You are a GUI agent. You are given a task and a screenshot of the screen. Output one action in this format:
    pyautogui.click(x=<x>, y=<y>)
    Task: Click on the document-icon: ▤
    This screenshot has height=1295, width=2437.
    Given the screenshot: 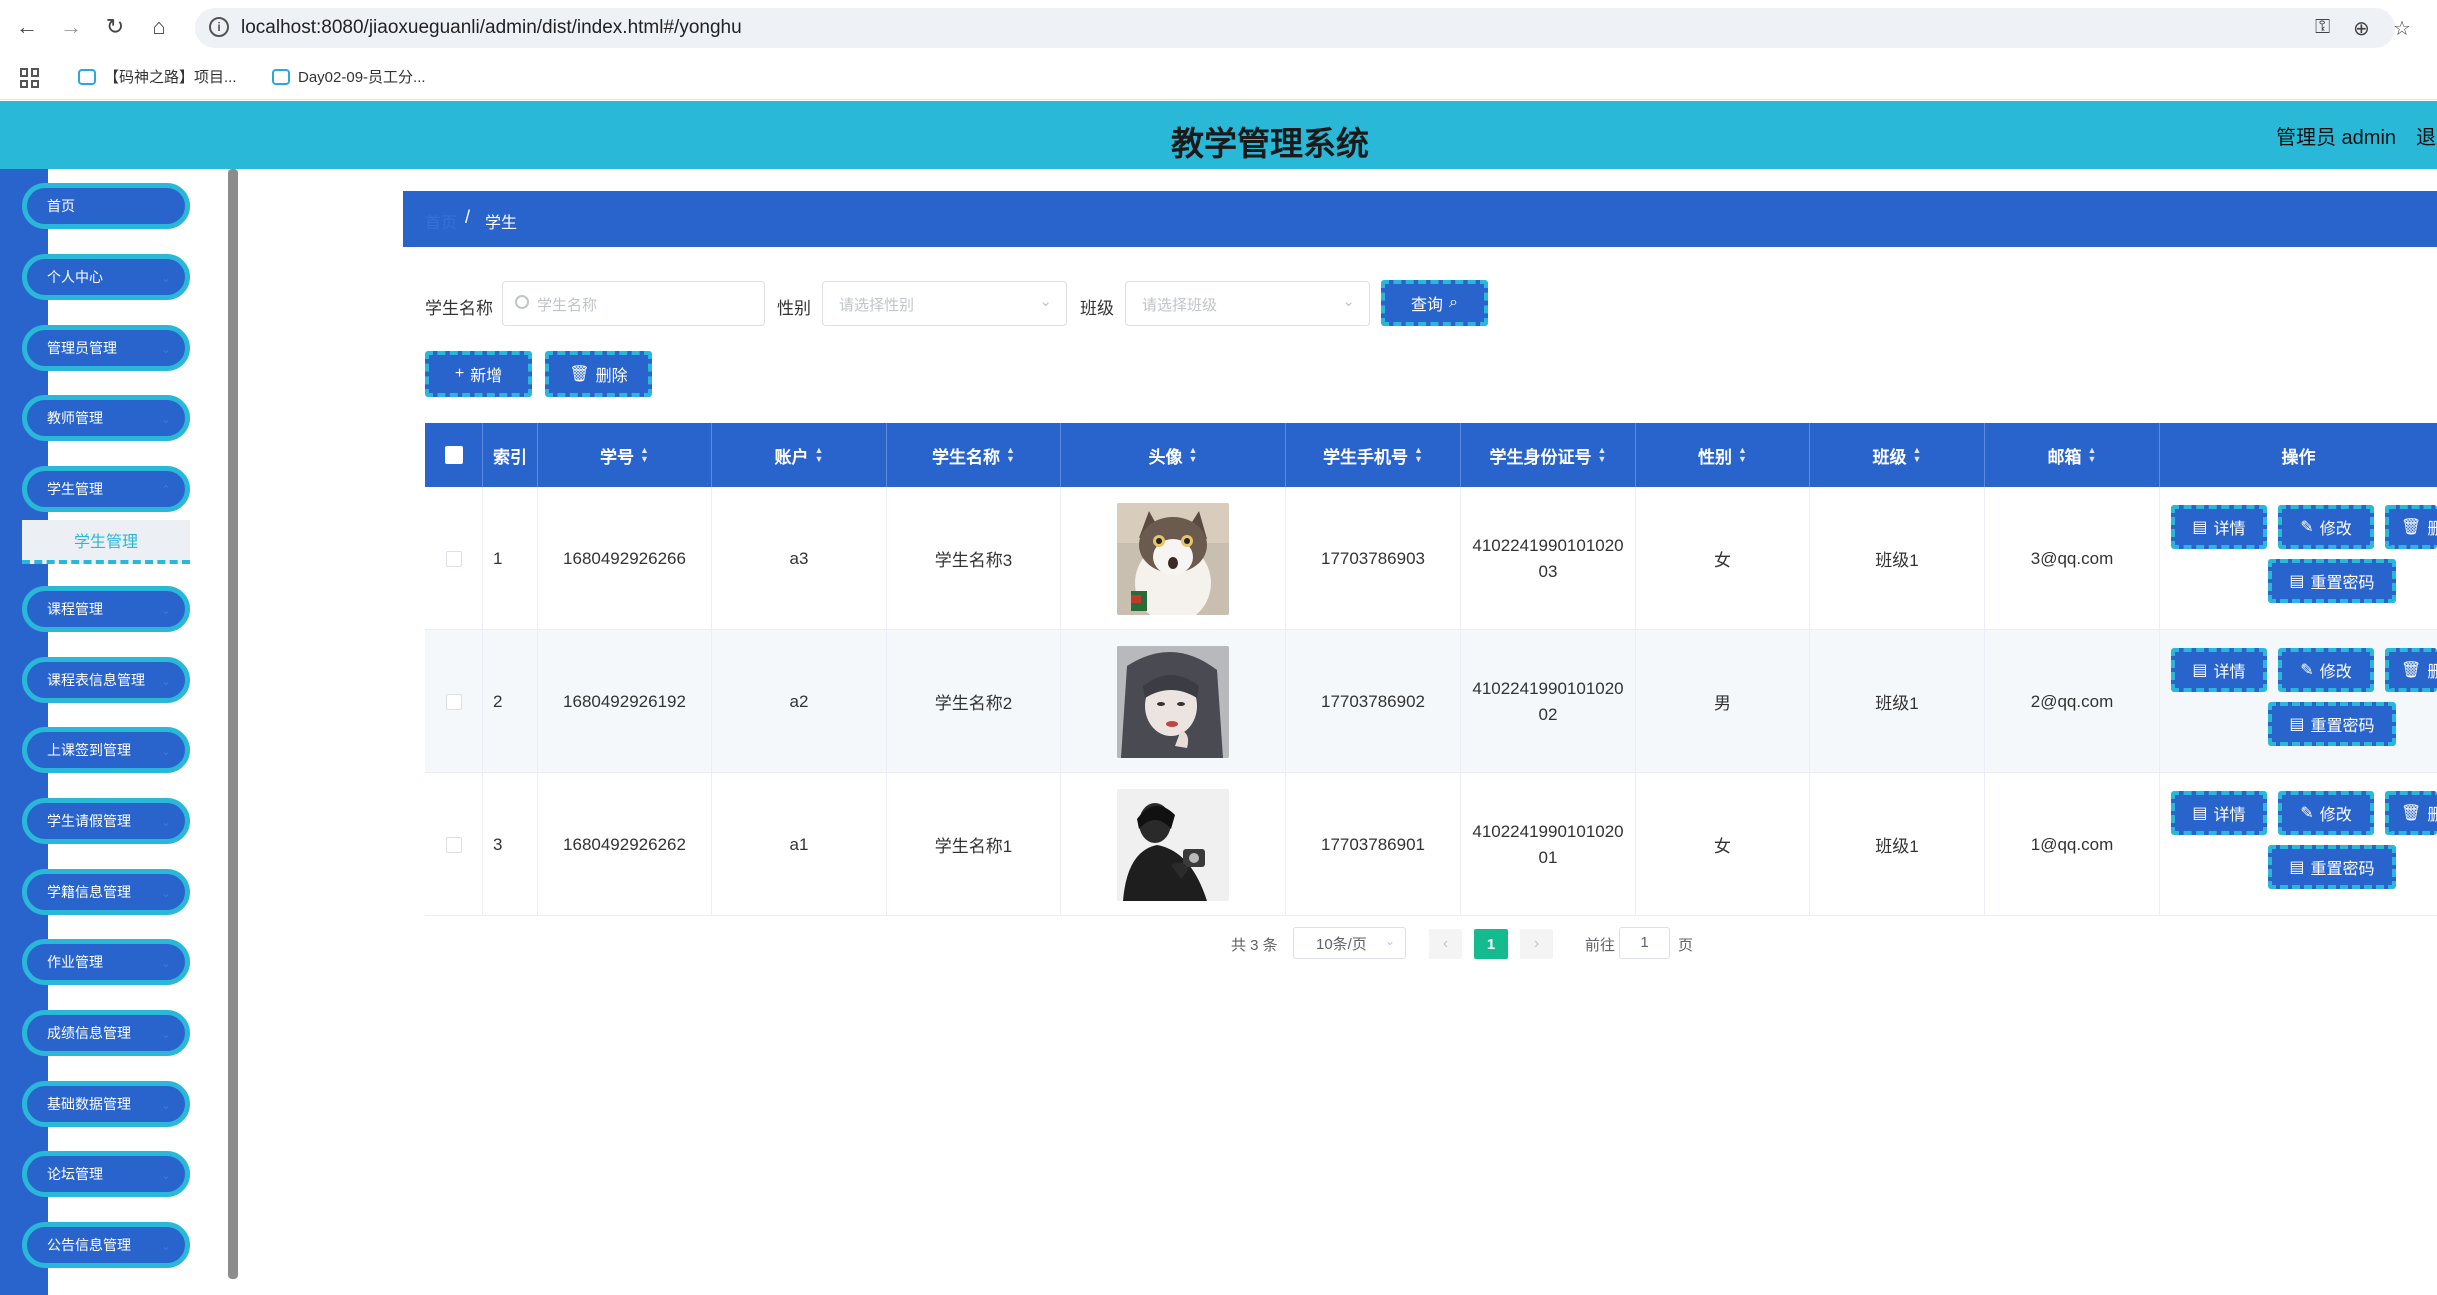 What is the action you would take?
    pyautogui.click(x=2200, y=670)
    